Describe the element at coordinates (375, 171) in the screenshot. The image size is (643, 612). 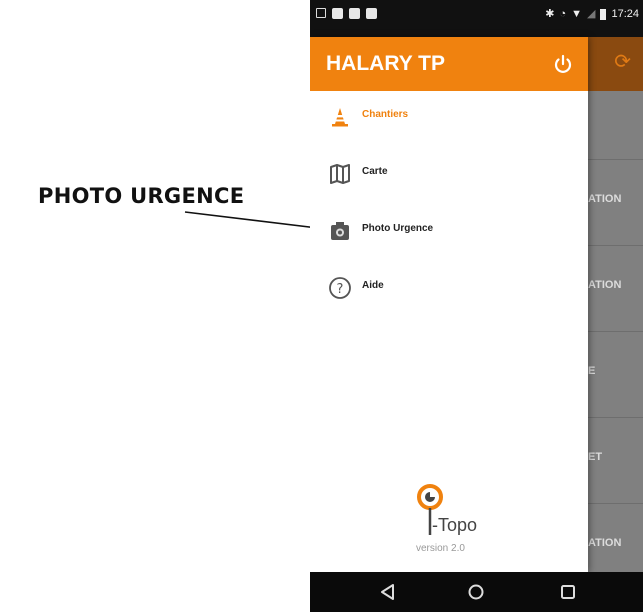
I see `menu-label-carte: Carte` at that location.